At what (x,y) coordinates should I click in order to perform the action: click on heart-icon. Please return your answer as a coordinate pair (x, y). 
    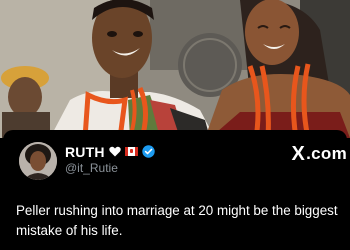
    Looking at the image, I should click on (114, 151).